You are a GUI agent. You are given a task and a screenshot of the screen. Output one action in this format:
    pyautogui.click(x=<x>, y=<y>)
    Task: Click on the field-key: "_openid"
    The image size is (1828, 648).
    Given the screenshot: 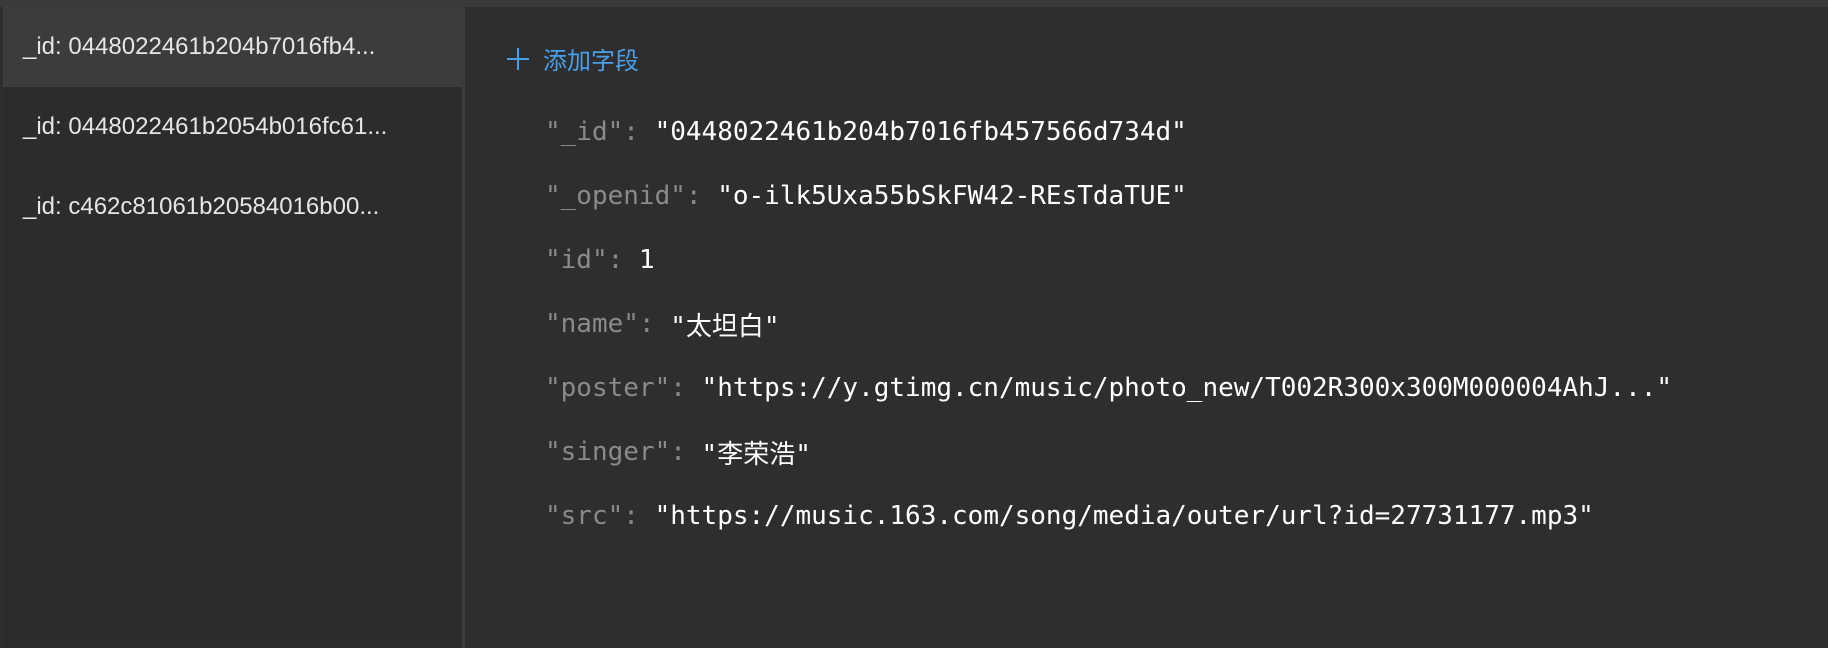 What is the action you would take?
    pyautogui.click(x=615, y=196)
    